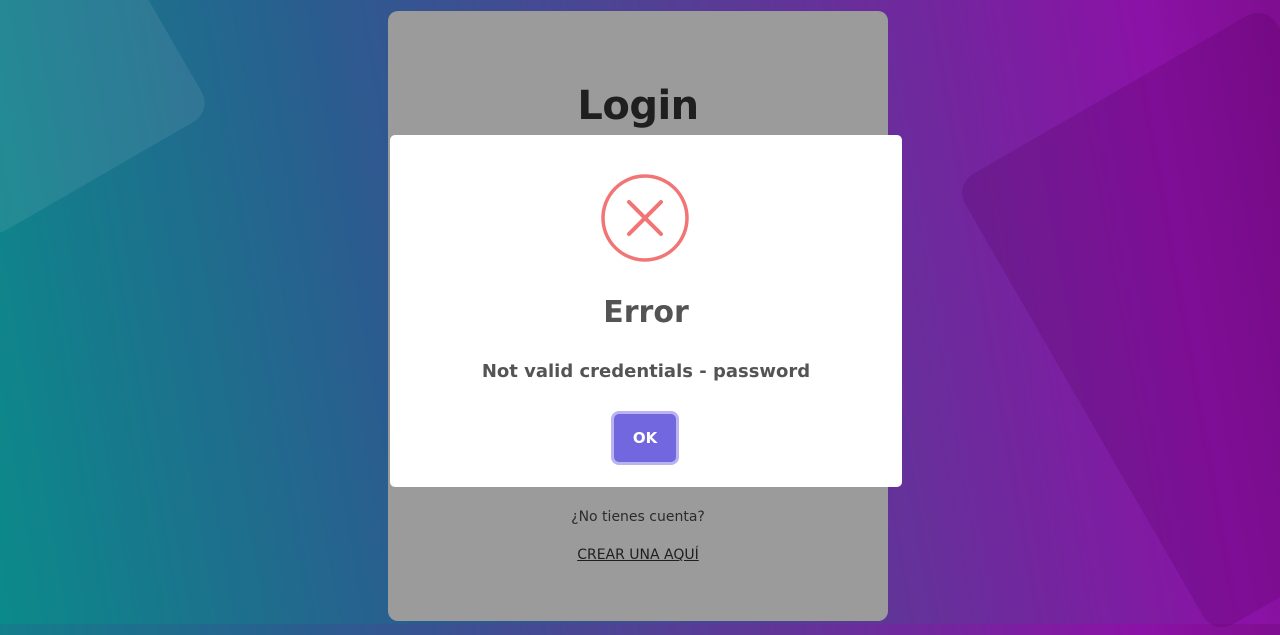  Describe the element at coordinates (645, 218) in the screenshot. I see `error-x-icon` at that location.